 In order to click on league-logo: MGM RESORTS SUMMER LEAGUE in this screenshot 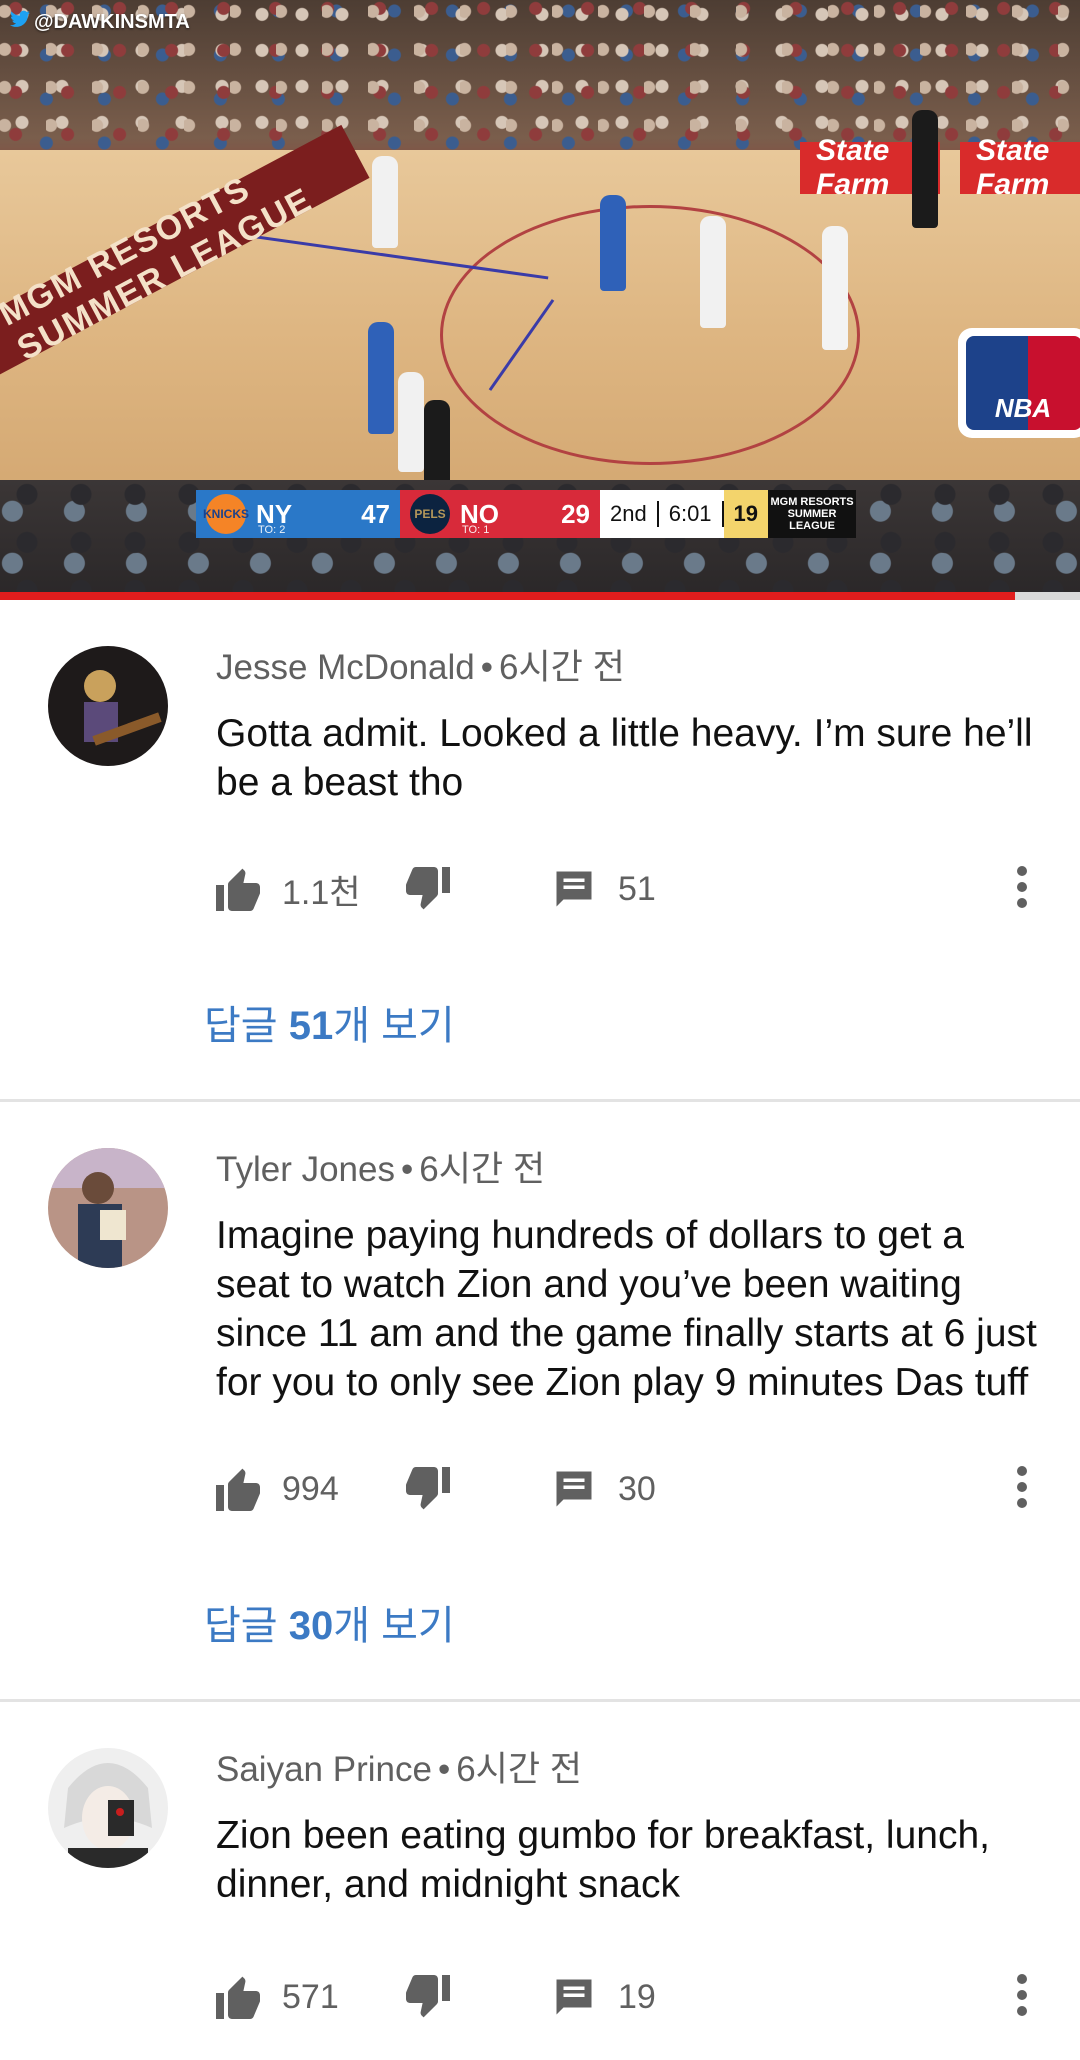, I will do `click(812, 514)`.